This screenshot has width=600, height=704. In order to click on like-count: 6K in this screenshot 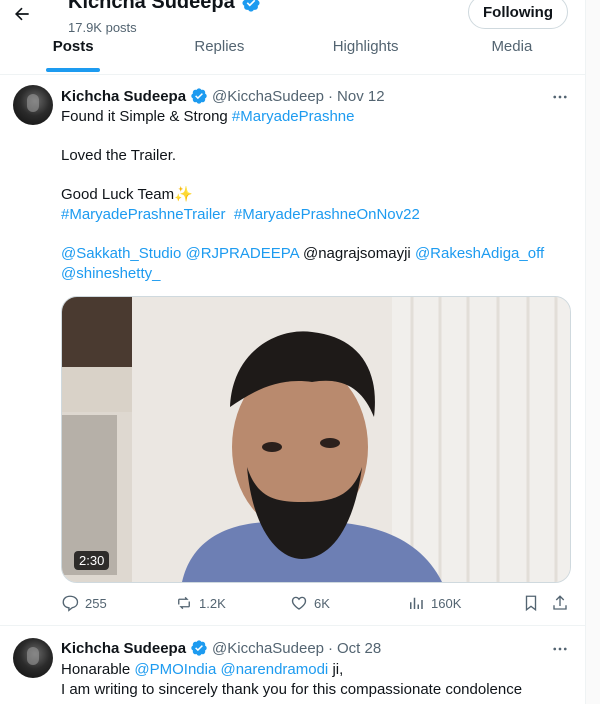, I will do `click(322, 603)`.